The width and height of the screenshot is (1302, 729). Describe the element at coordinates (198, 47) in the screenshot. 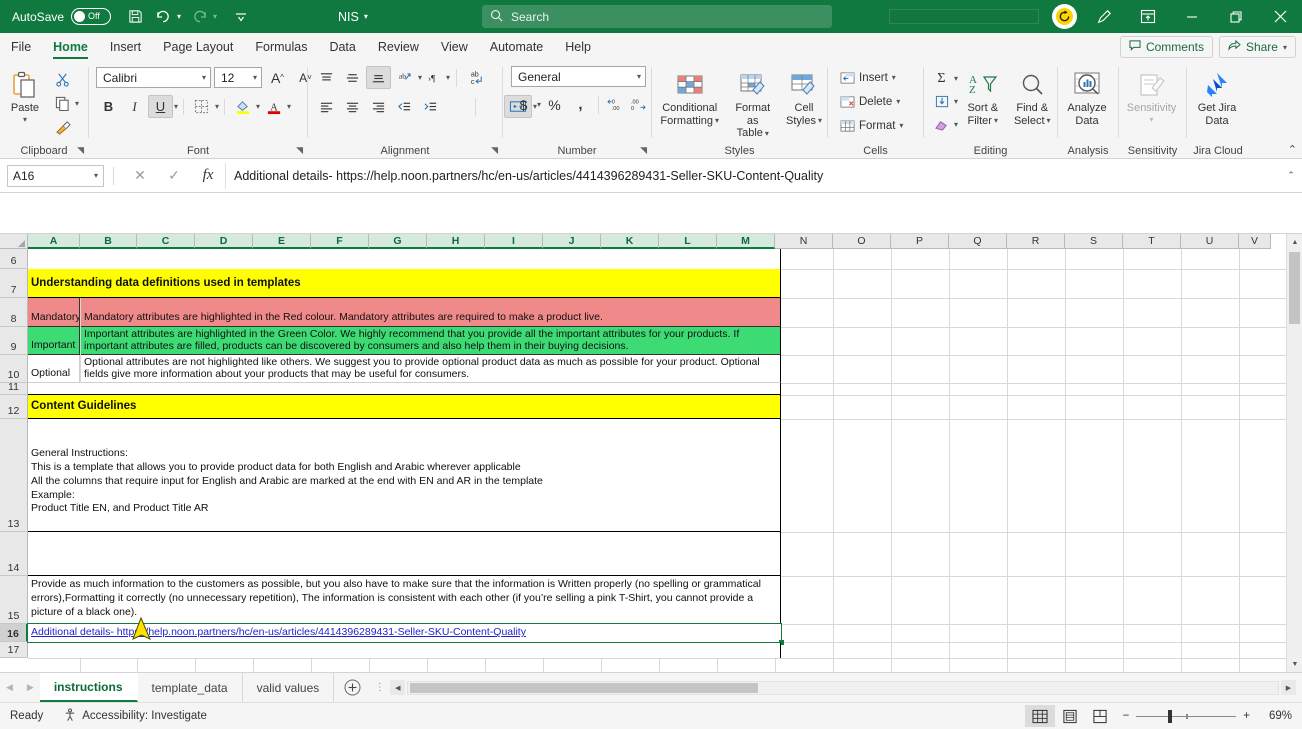

I see `tab-page-layout: Page Layout` at that location.